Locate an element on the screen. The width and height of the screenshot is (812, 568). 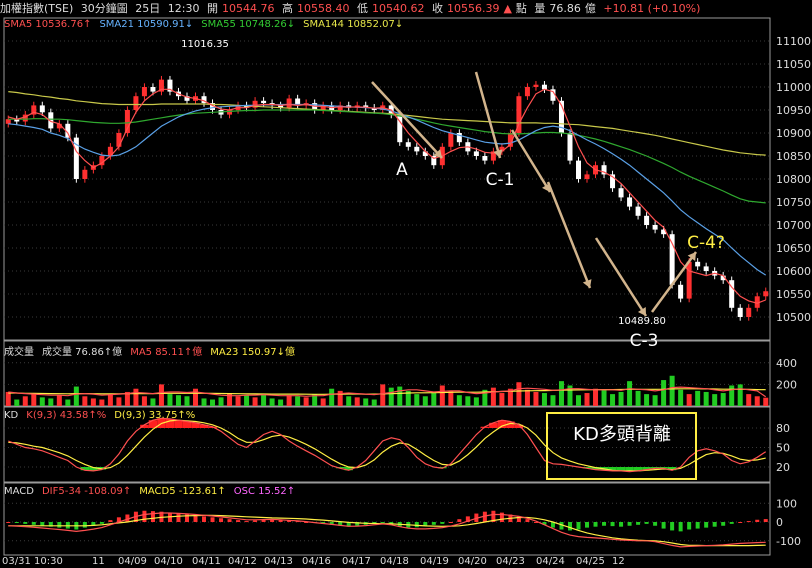
volume-ma5-line is located at coordinates (387, 392).